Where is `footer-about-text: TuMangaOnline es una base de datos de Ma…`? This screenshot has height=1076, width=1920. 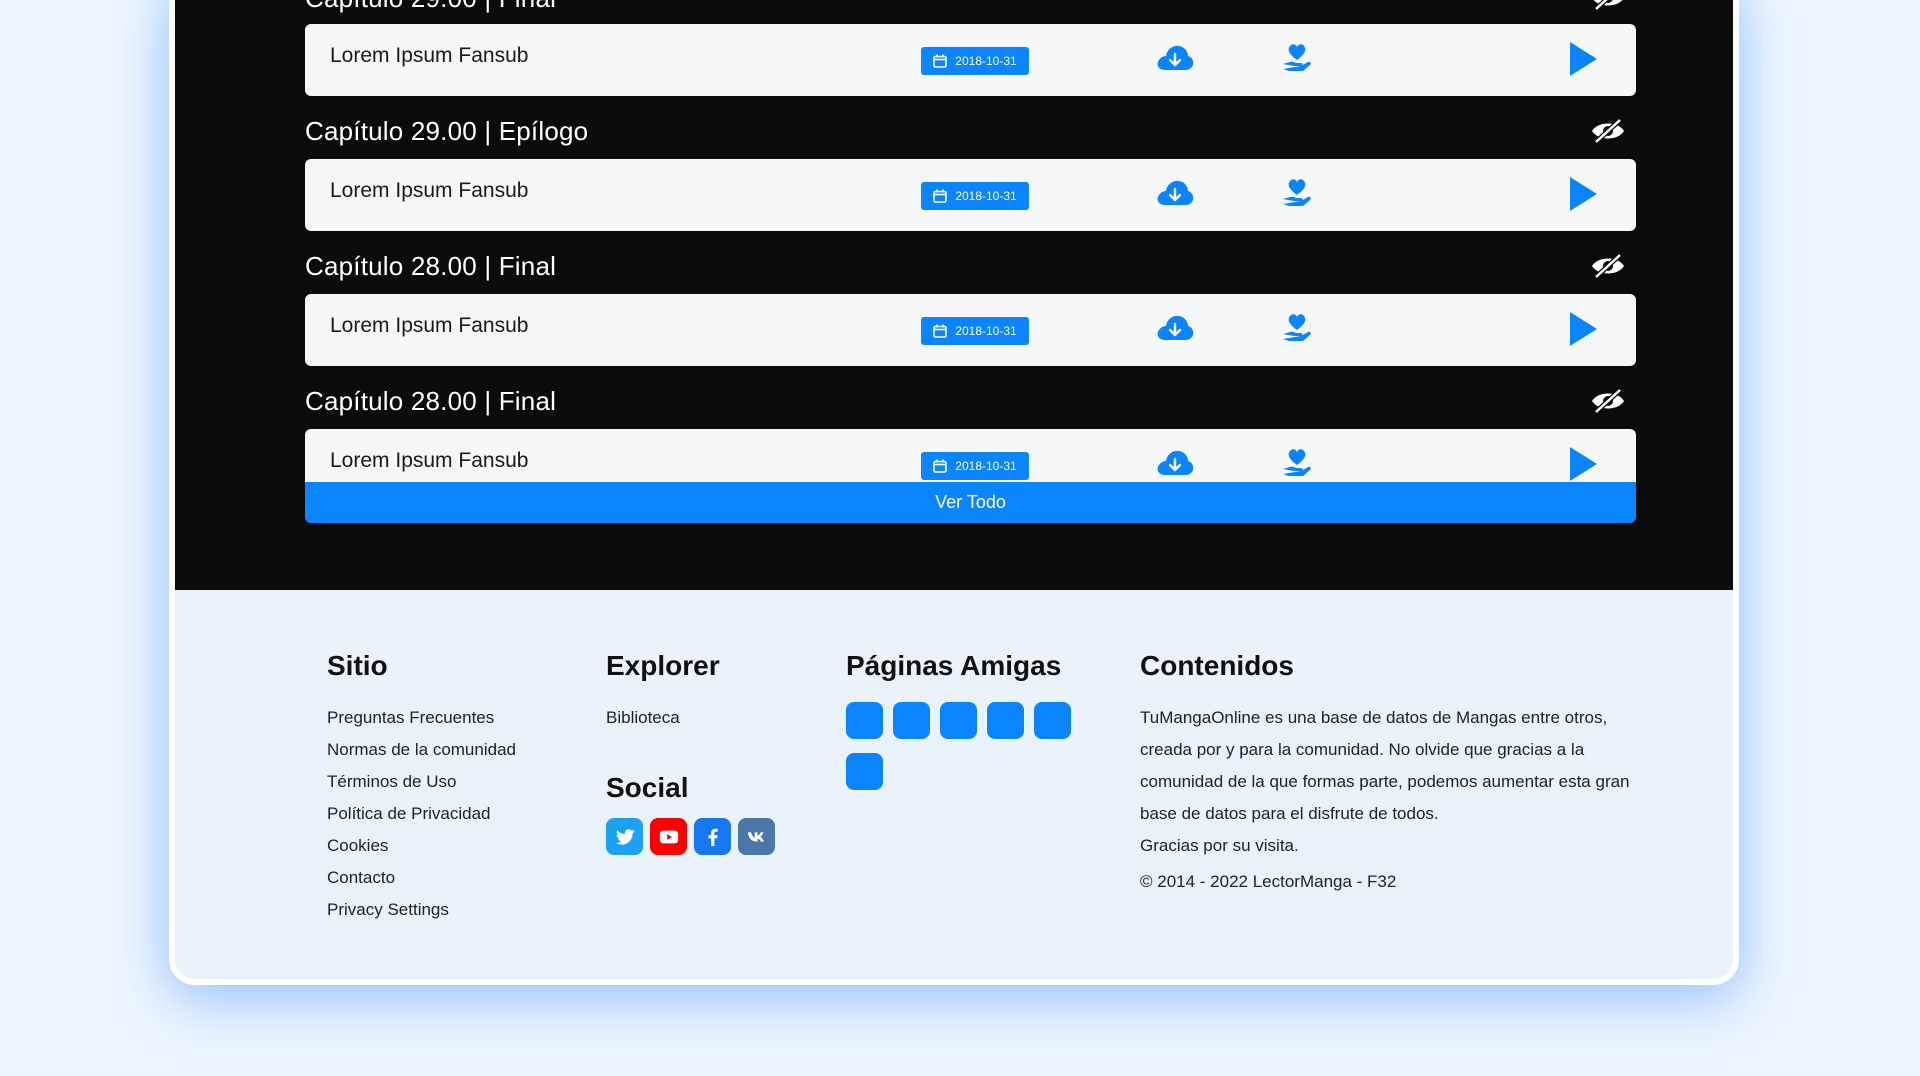 footer-about-text: TuMangaOnline es una base de datos de Ma… is located at coordinates (1385, 765).